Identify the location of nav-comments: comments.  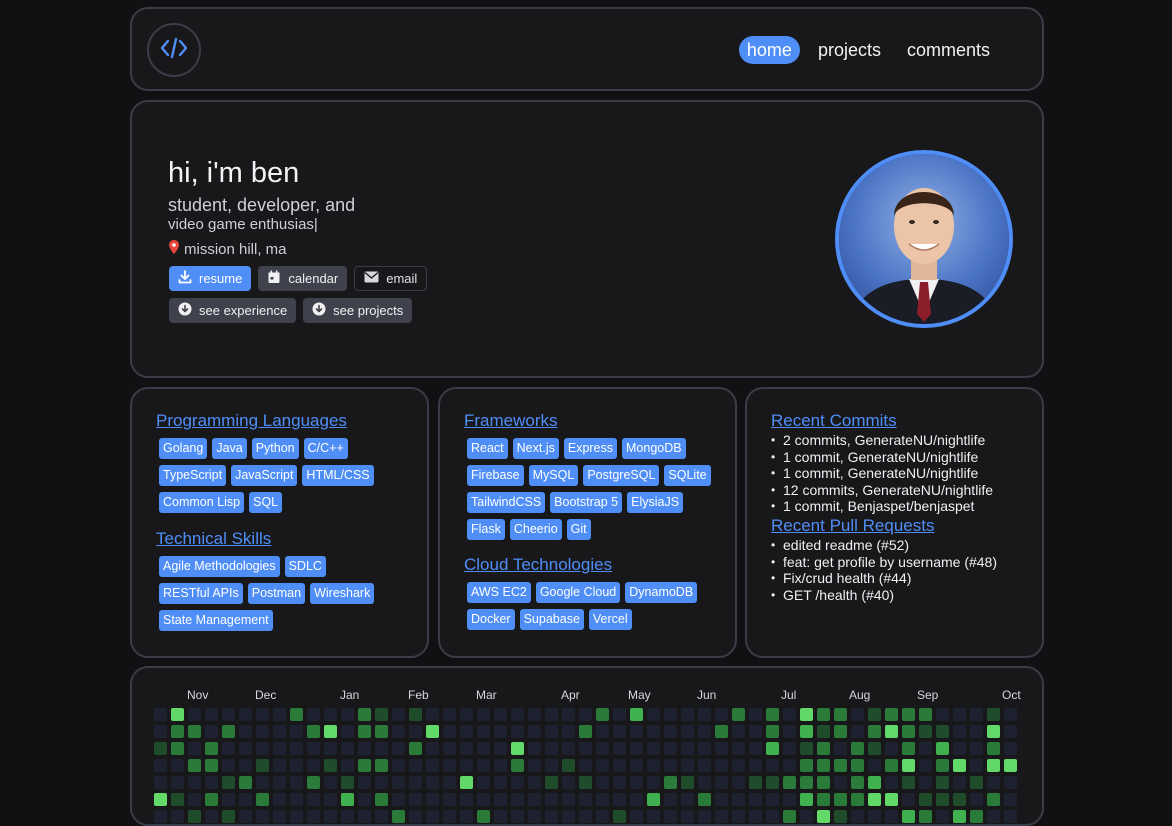
(948, 50).